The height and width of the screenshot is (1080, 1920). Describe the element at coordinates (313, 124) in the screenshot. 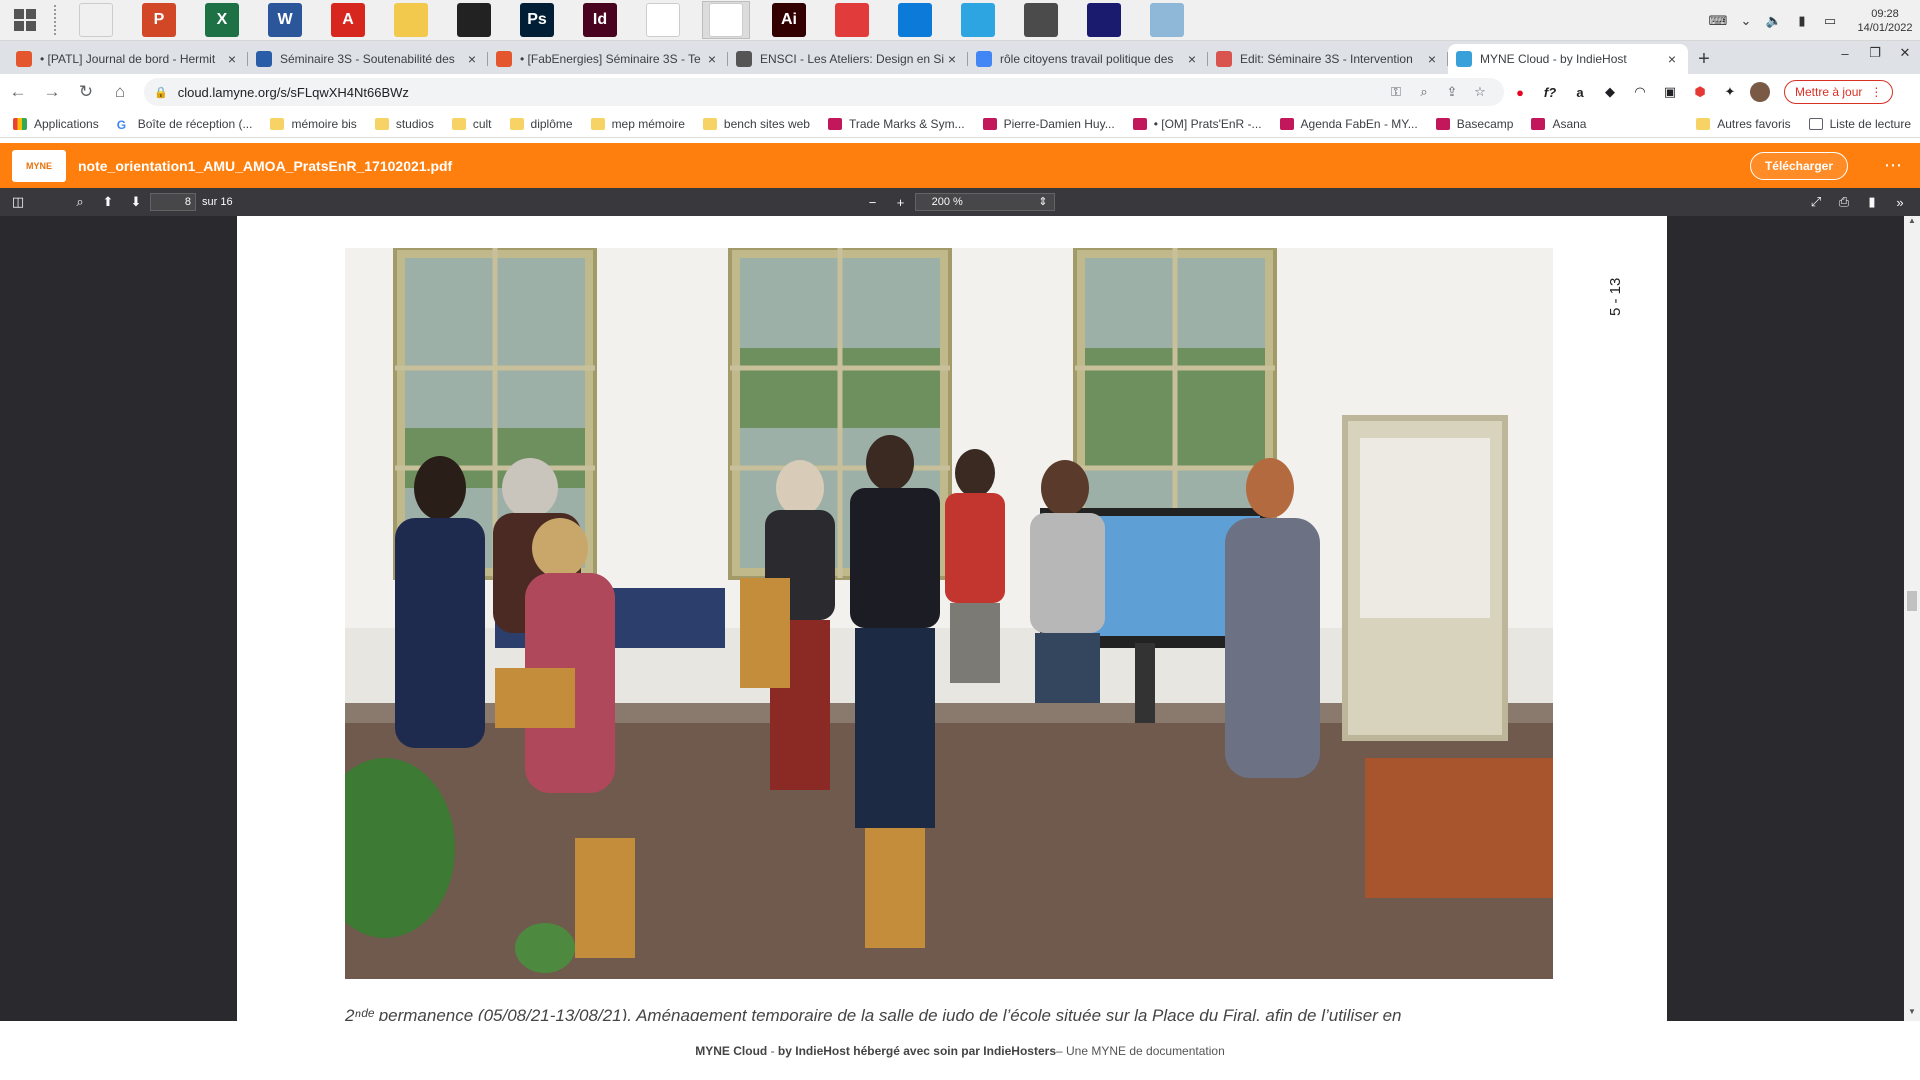

I see `bookmark-item: mémoire bis` at that location.